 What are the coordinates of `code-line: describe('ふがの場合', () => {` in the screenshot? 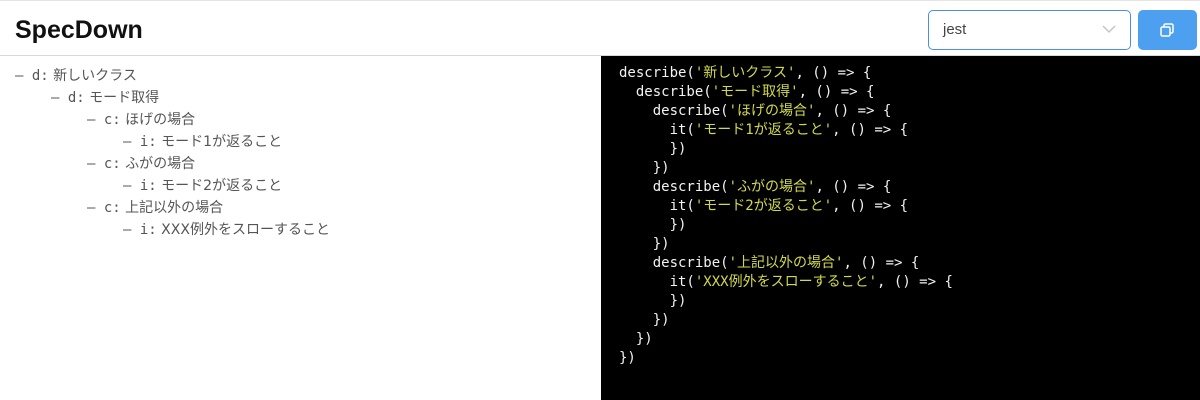 It's located at (755, 187).